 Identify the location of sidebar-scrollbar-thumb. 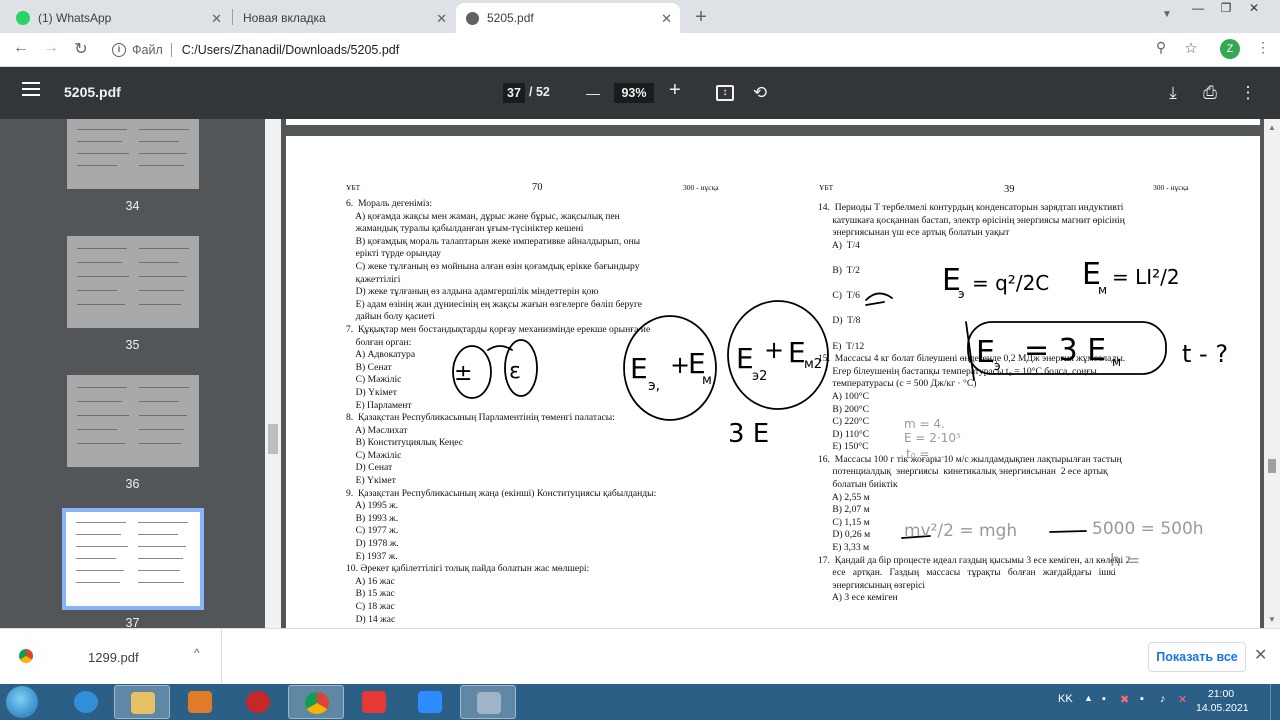
(273, 439).